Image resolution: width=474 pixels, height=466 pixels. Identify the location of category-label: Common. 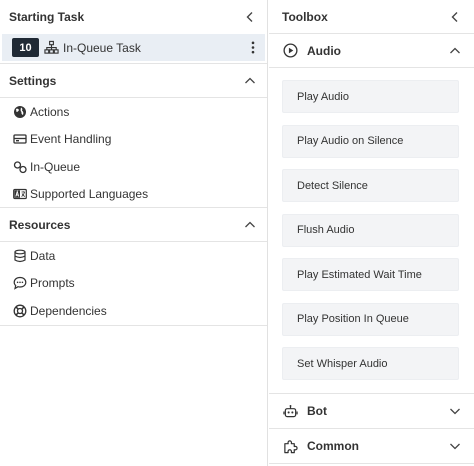
(333, 446).